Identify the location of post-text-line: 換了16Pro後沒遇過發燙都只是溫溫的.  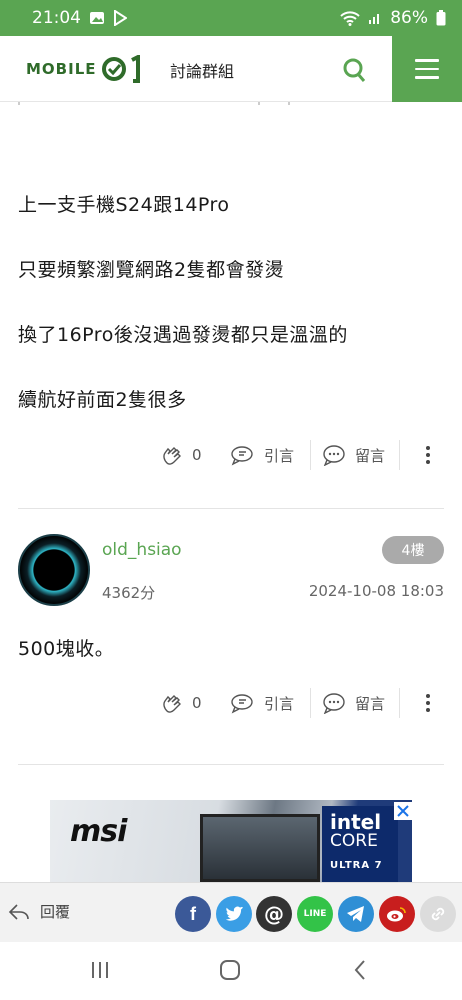
(183, 335).